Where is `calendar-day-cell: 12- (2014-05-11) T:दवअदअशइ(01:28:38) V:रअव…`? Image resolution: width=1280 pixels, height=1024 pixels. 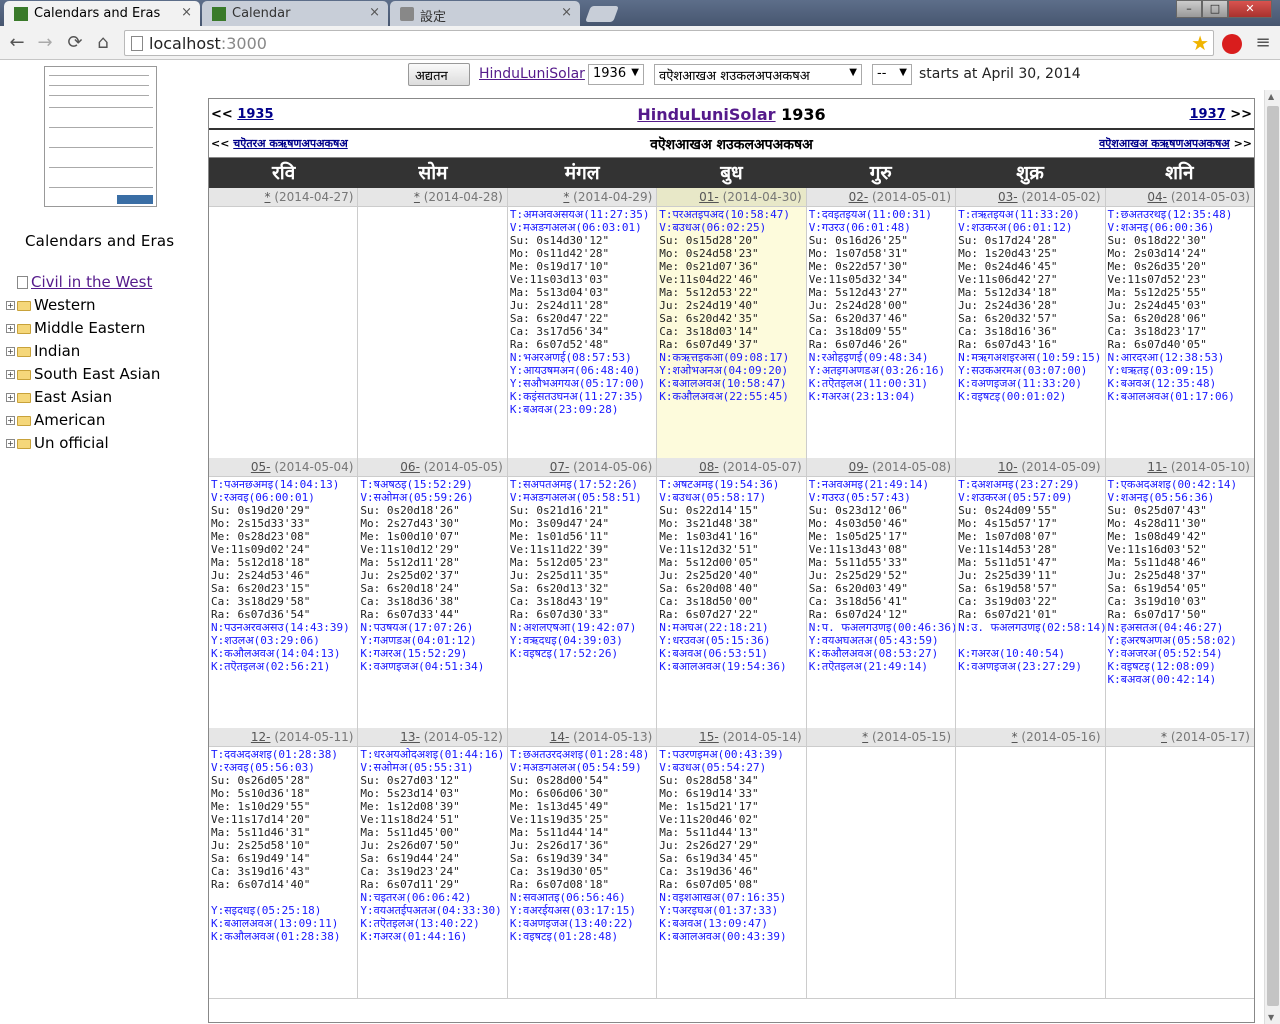 calendar-day-cell: 12- (2014-05-11) T:दवअदअशइ(01:28:38) V:रअव… is located at coordinates (284, 863).